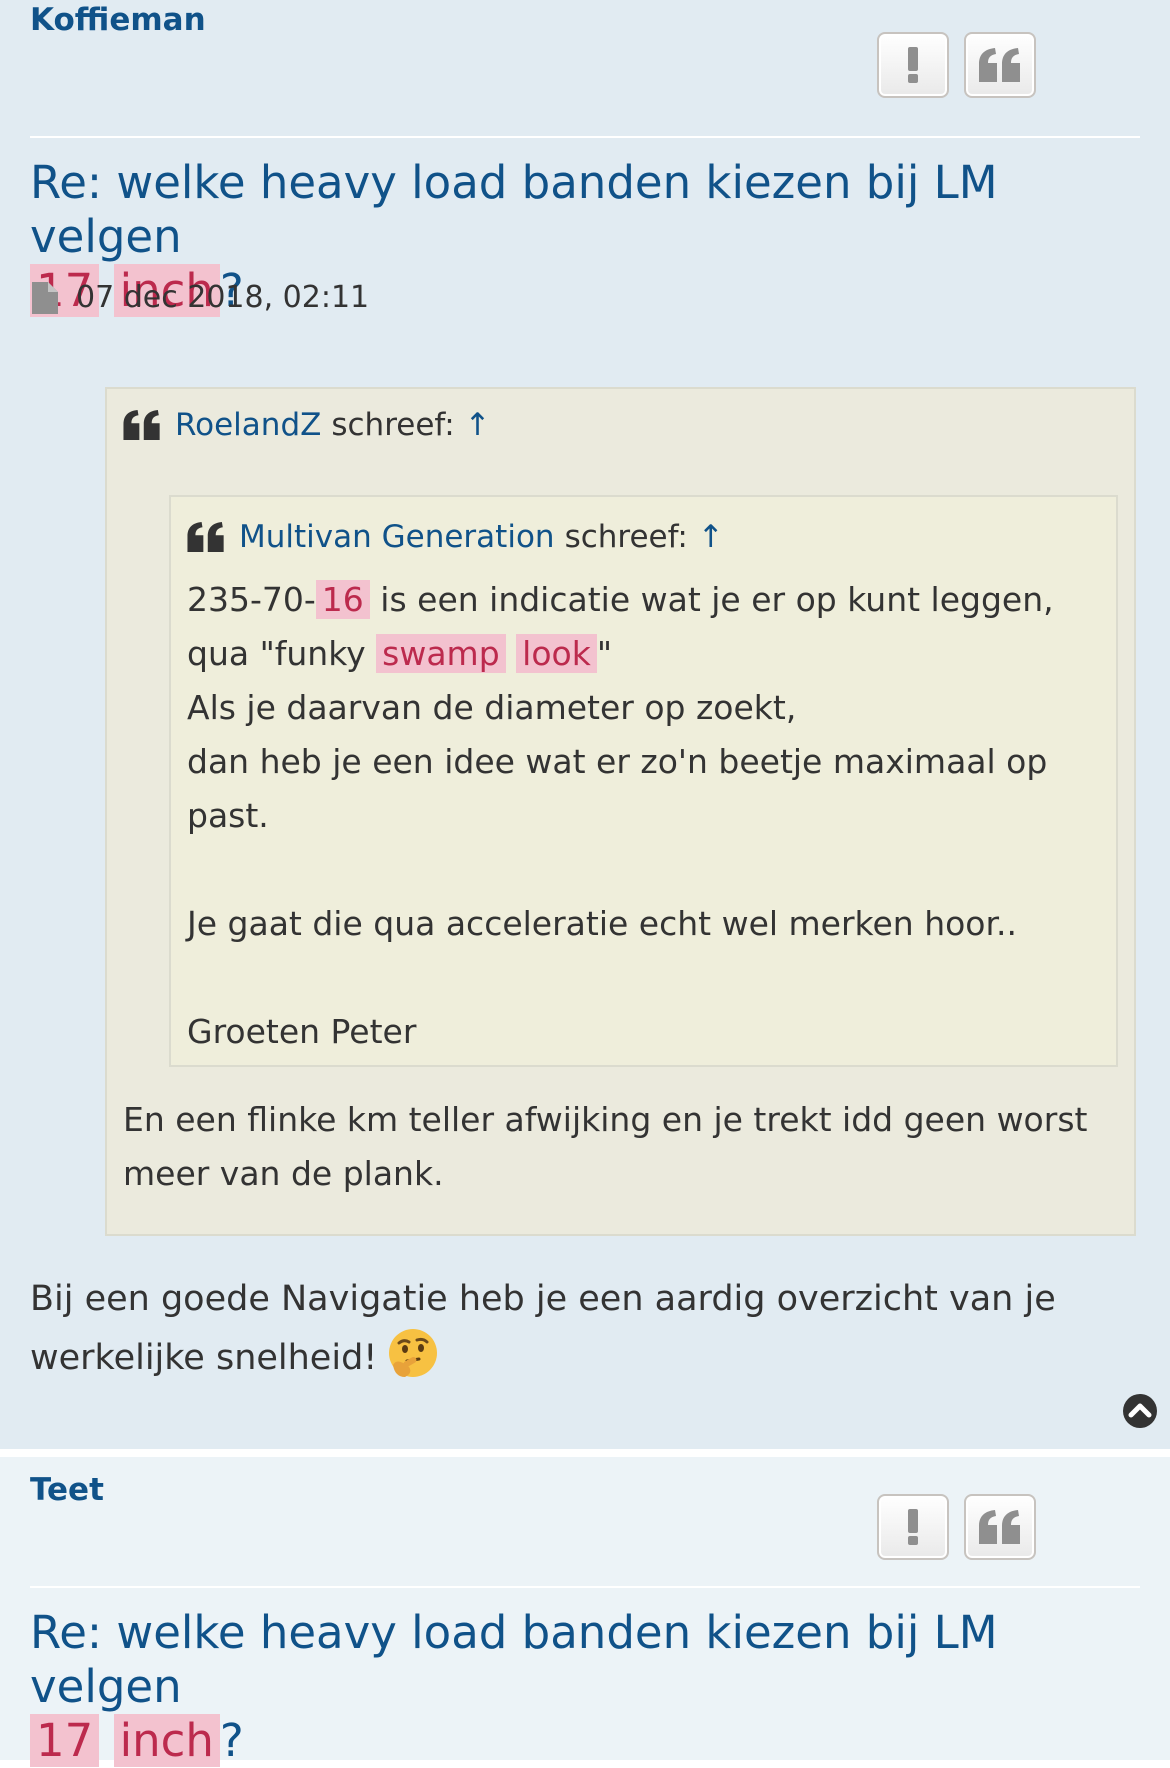 This screenshot has height=1768, width=1170. I want to click on search-highlight: 17, so click(65, 1740).